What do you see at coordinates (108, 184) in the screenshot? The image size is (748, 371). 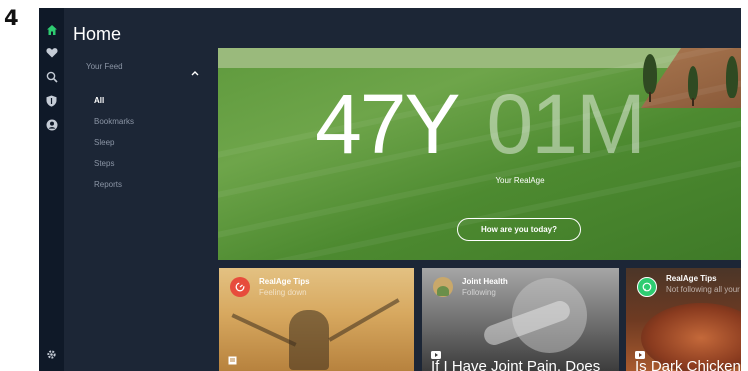 I see `nav-item-reports: Reports` at bounding box center [108, 184].